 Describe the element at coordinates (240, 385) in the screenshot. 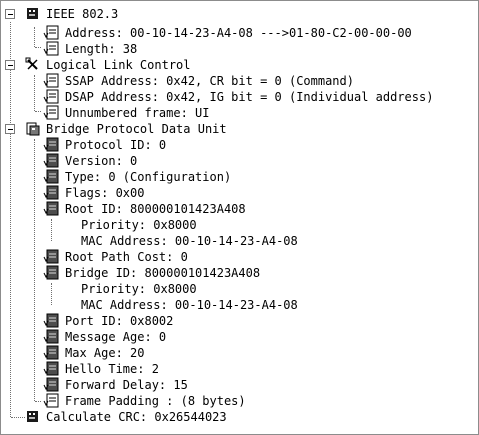

I see `tree-node-forward-delay: Forward Delay: 15` at that location.